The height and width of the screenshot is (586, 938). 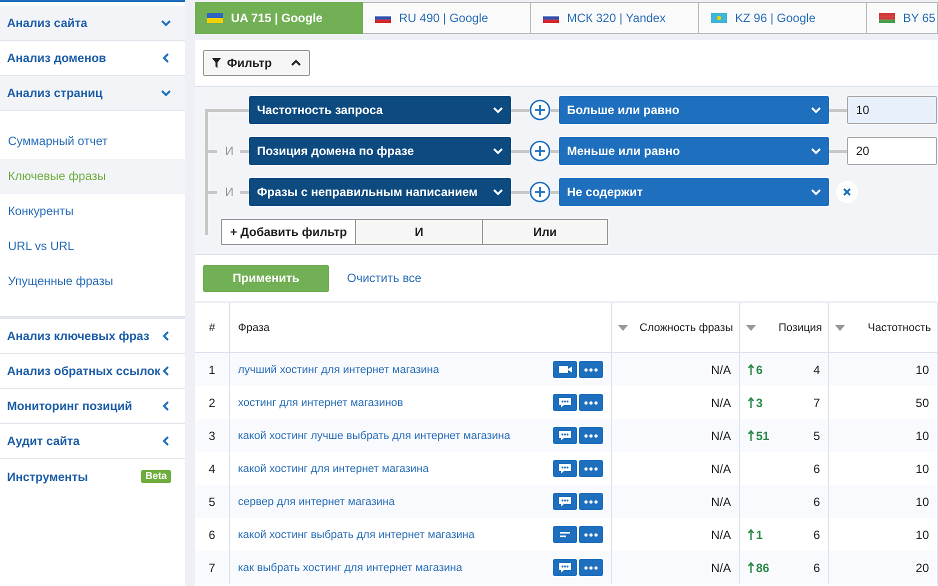 I want to click on sidebar-item: Суммарный отчет, so click(x=92, y=141).